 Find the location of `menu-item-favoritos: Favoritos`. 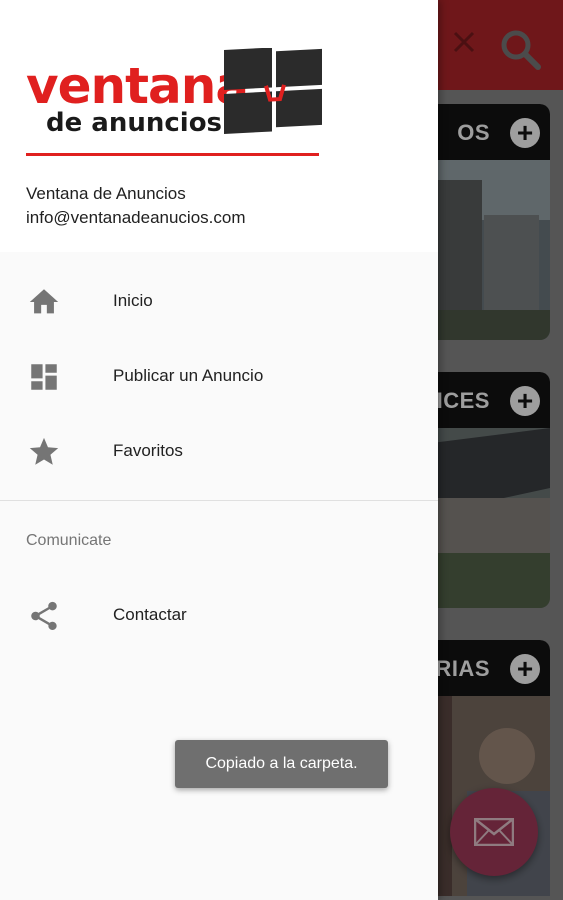

menu-item-favoritos: Favoritos is located at coordinates (219, 451).